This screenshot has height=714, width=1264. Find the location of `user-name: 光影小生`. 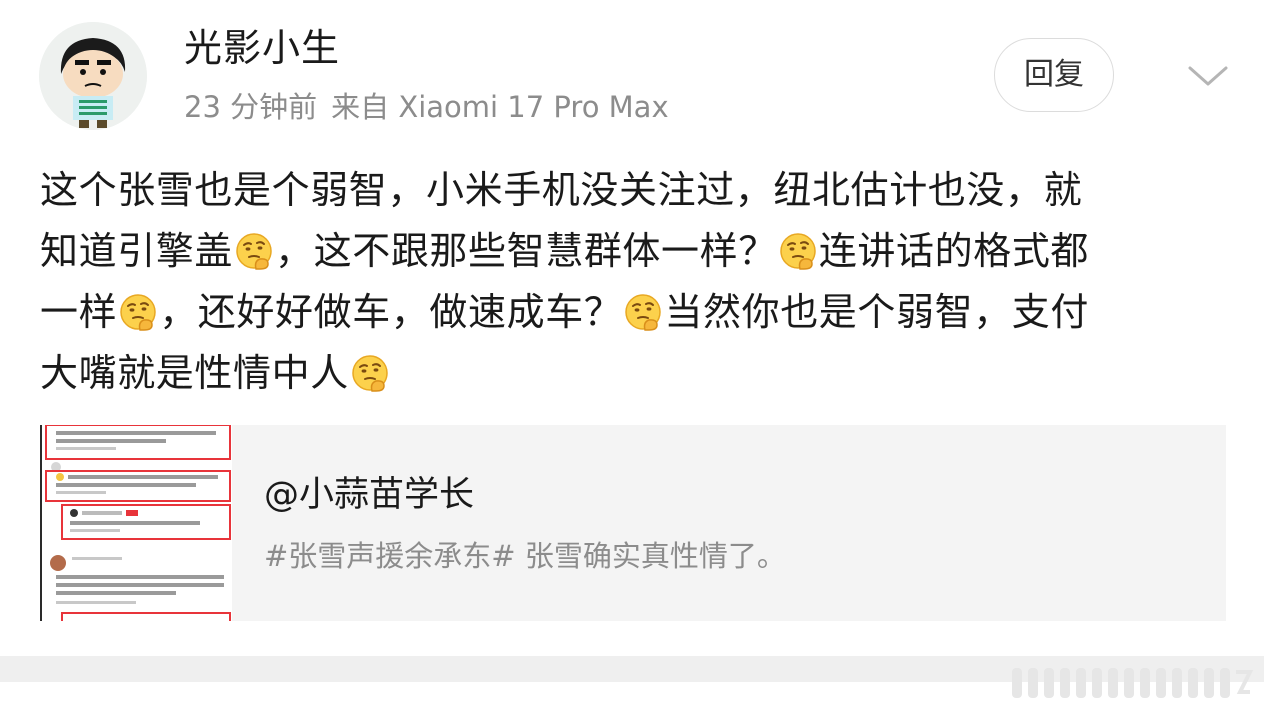

user-name: 光影小生 is located at coordinates (262, 48).